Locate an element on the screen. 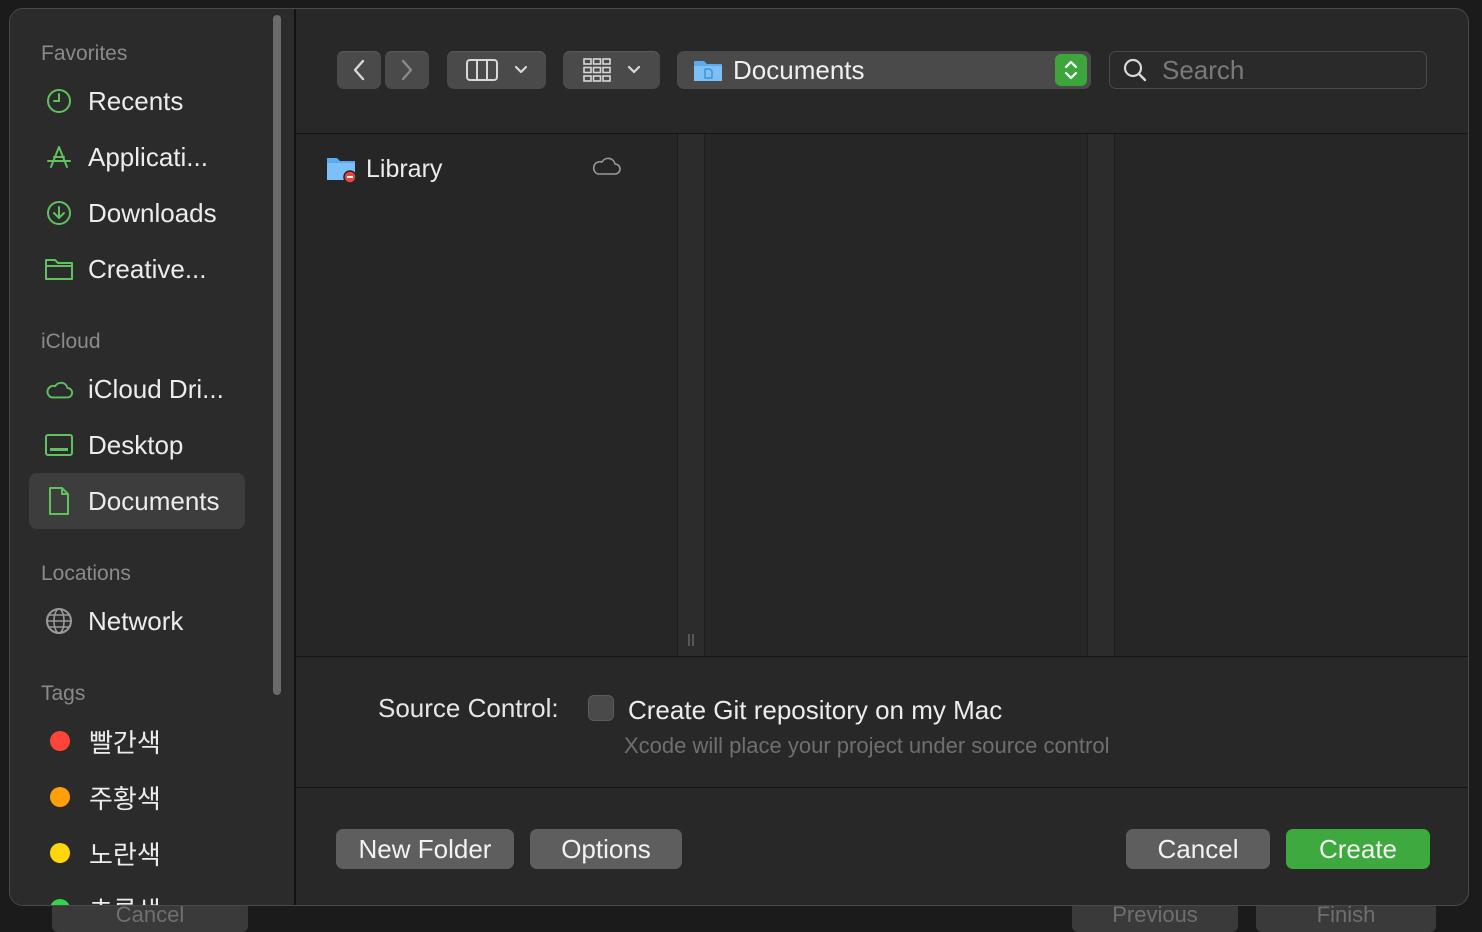  location-label: Documents is located at coordinates (799, 69).